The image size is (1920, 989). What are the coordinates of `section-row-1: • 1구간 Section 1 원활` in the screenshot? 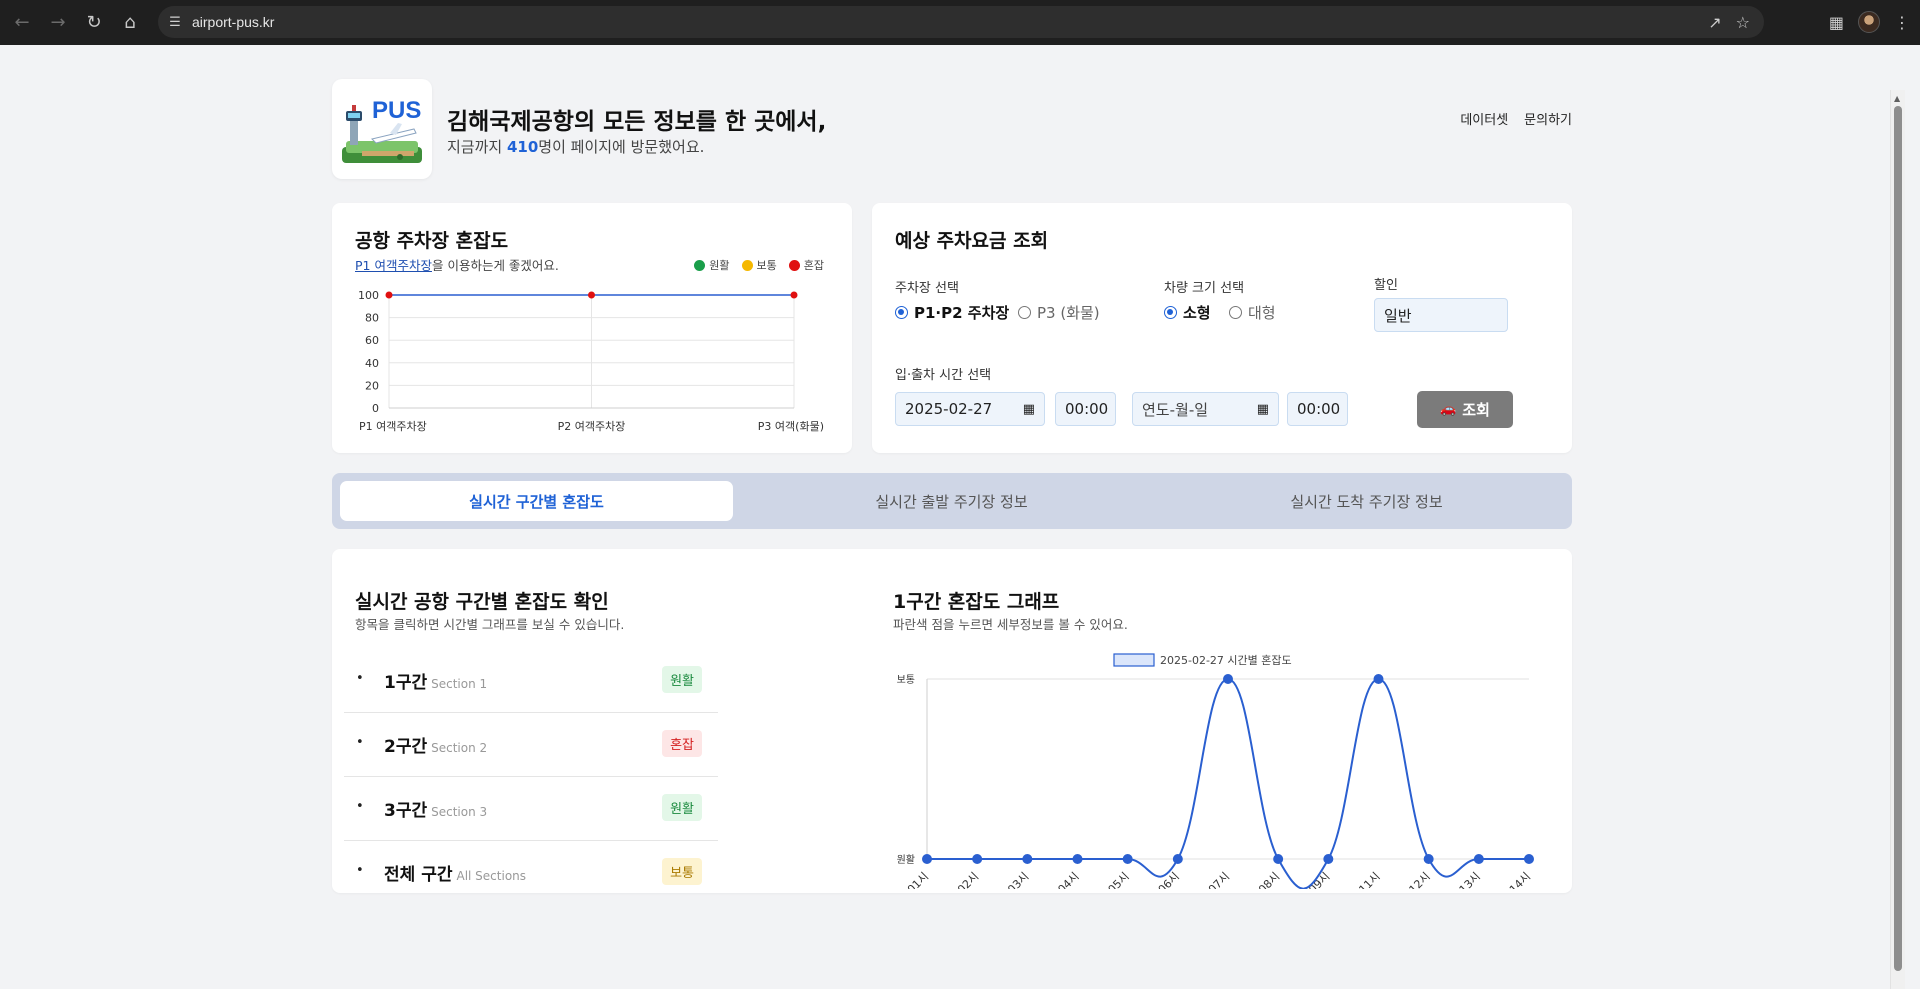 It's located at (531, 681).